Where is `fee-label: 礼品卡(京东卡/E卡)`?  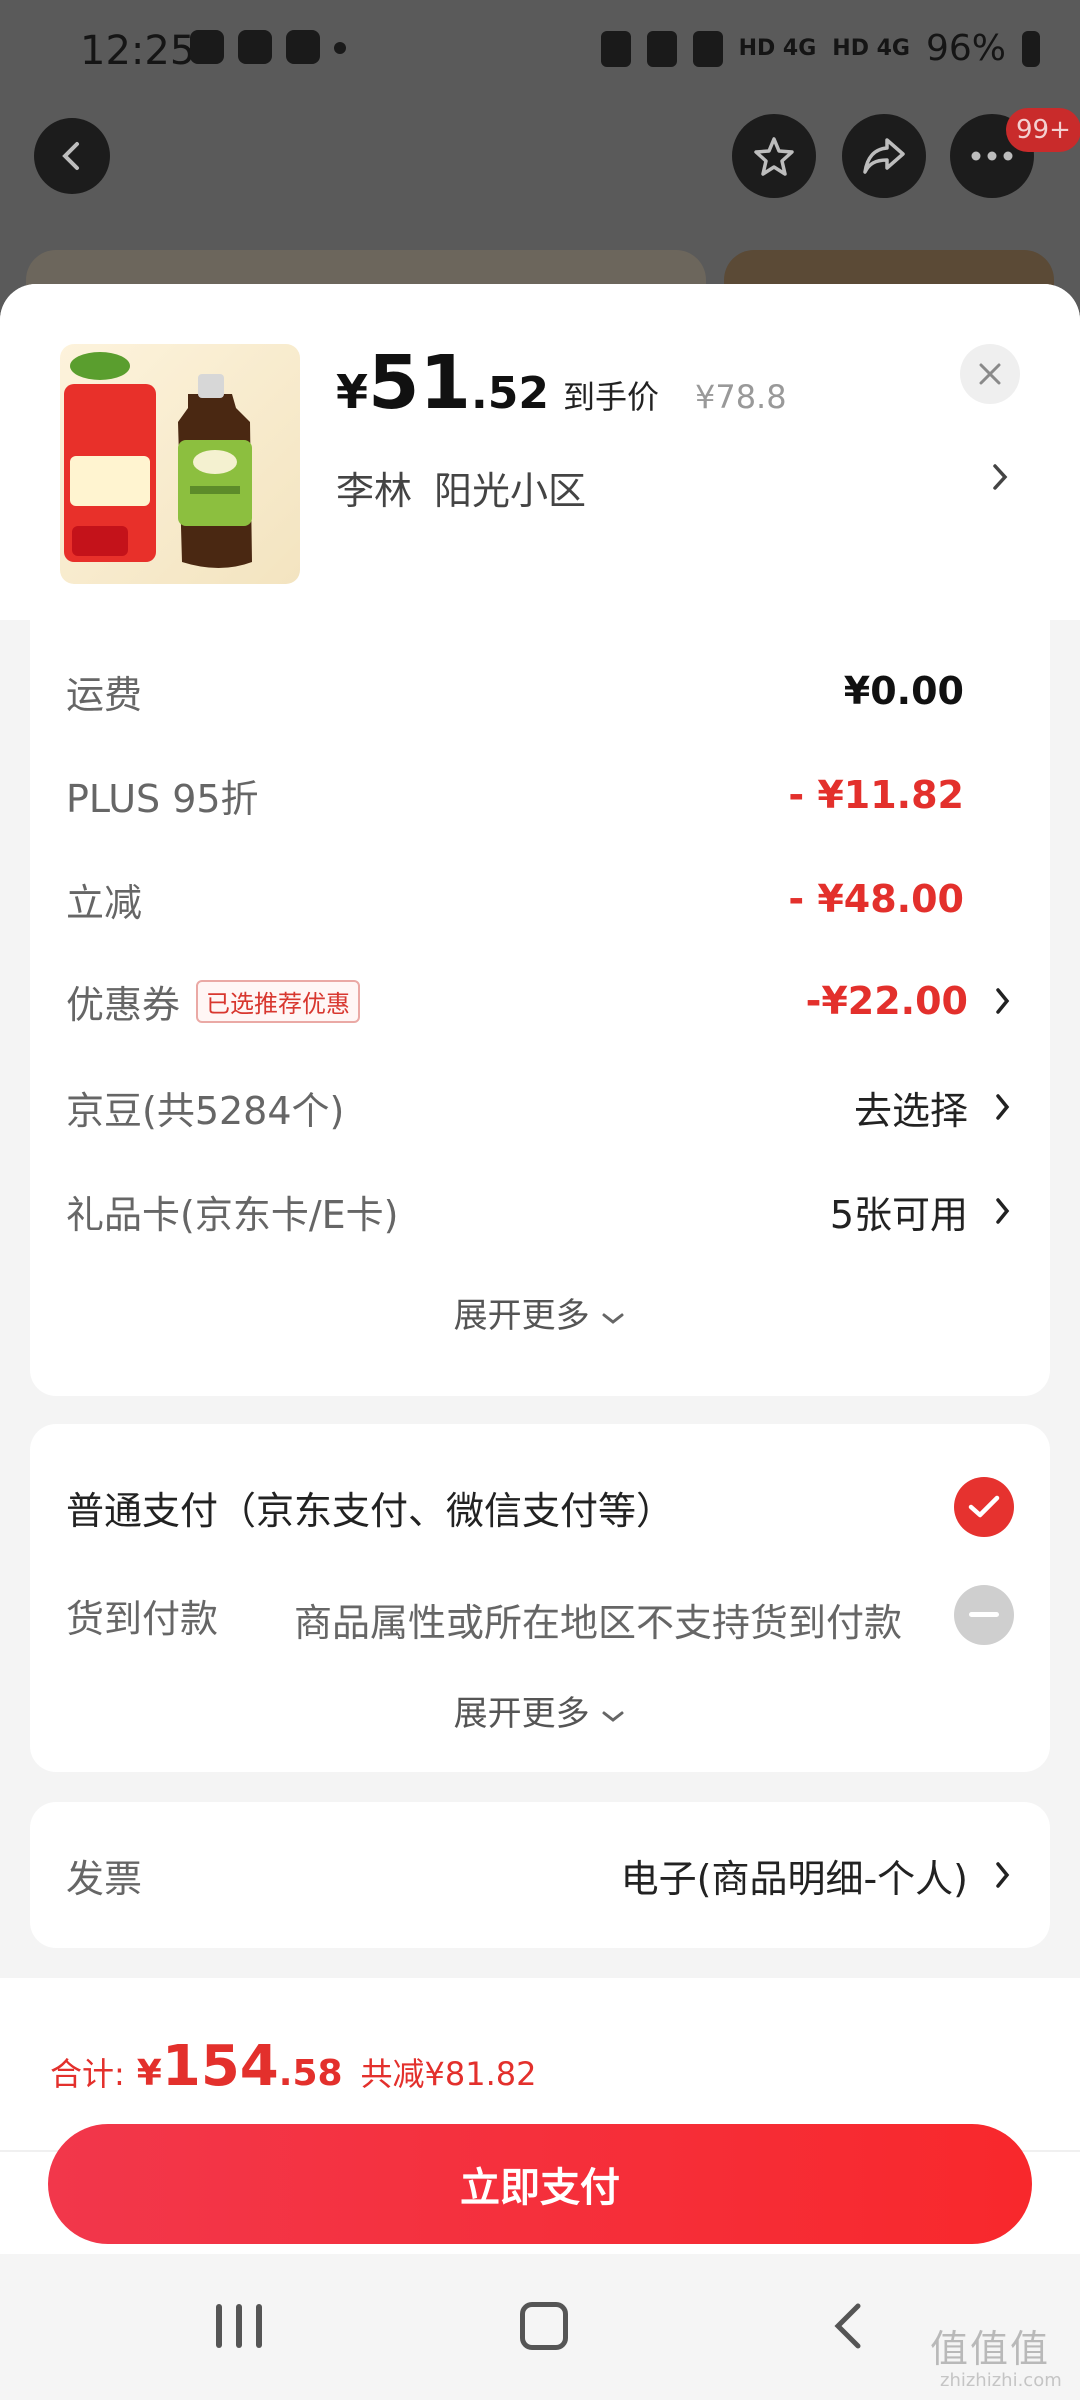
fee-label: 礼品卡(京东卡/E卡) is located at coordinates (232, 1214).